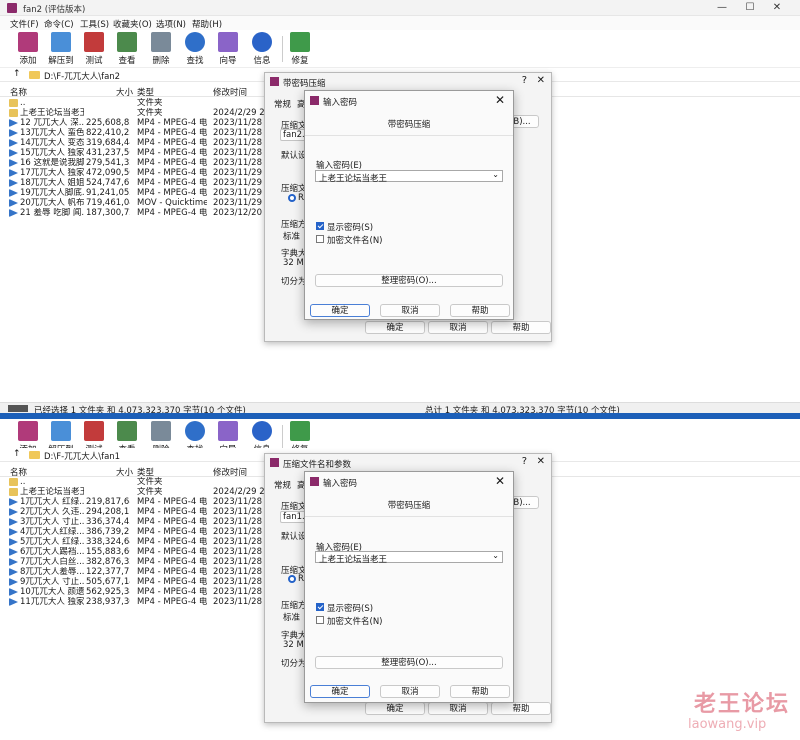 This screenshot has height=740, width=800. Describe the element at coordinates (195, 431) in the screenshot. I see `find-magnifier-icon` at that location.